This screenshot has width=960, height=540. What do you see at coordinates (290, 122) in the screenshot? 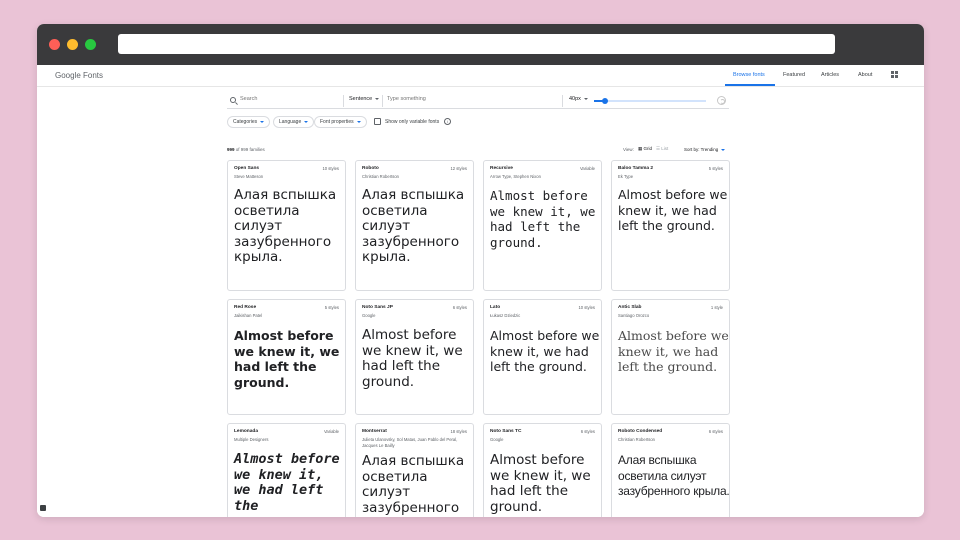
I see `language-label: Language` at bounding box center [290, 122].